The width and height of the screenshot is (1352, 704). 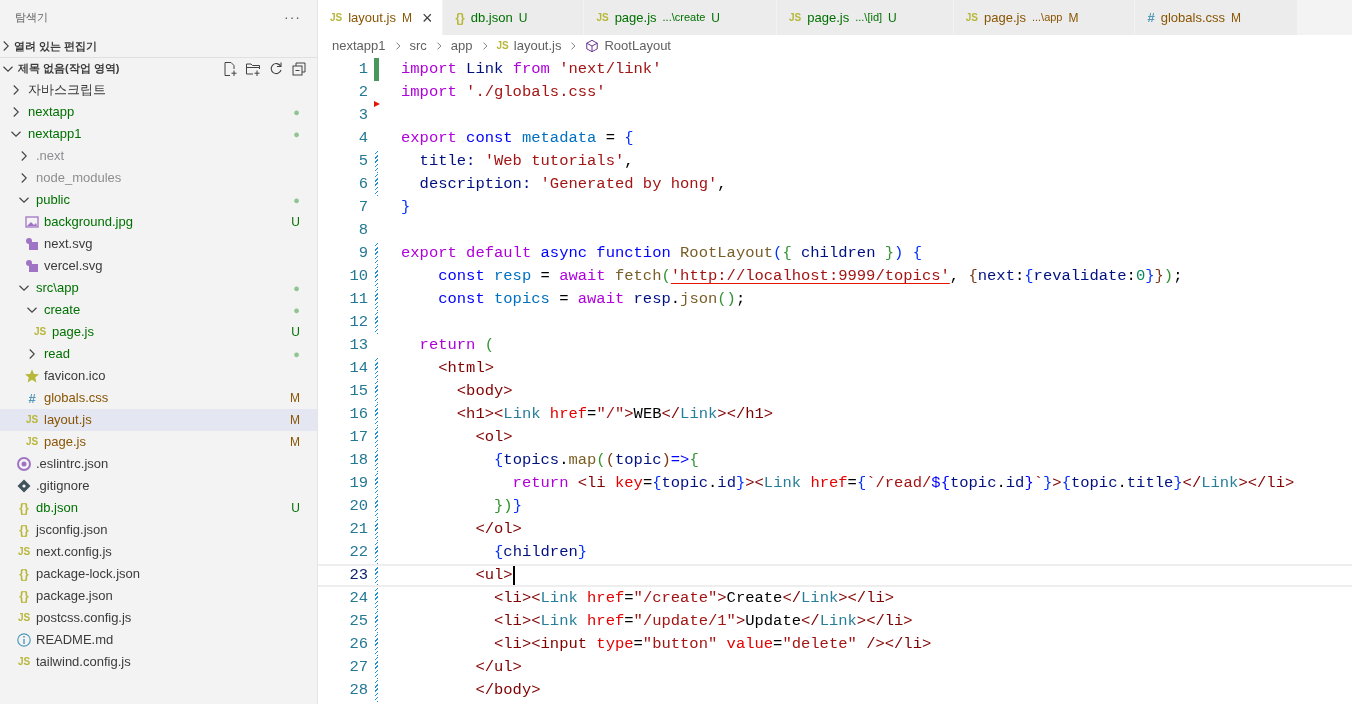 I want to click on breadcrumb-item: RootLayout, so click(x=637, y=46).